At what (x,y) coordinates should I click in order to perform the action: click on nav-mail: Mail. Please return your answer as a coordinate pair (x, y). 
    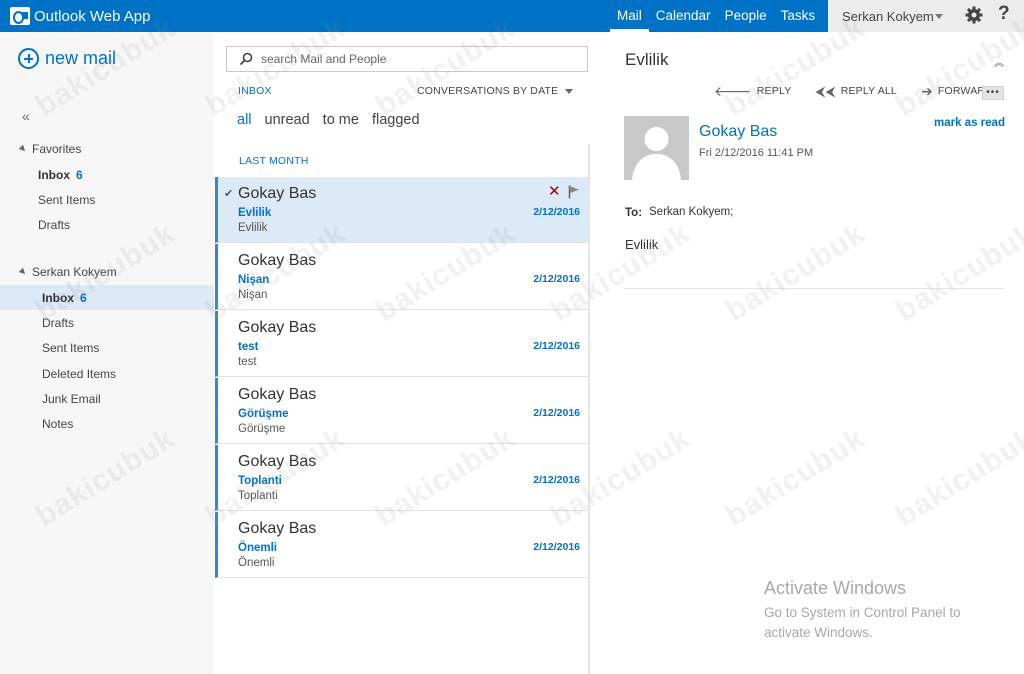
    Looking at the image, I should click on (629, 16).